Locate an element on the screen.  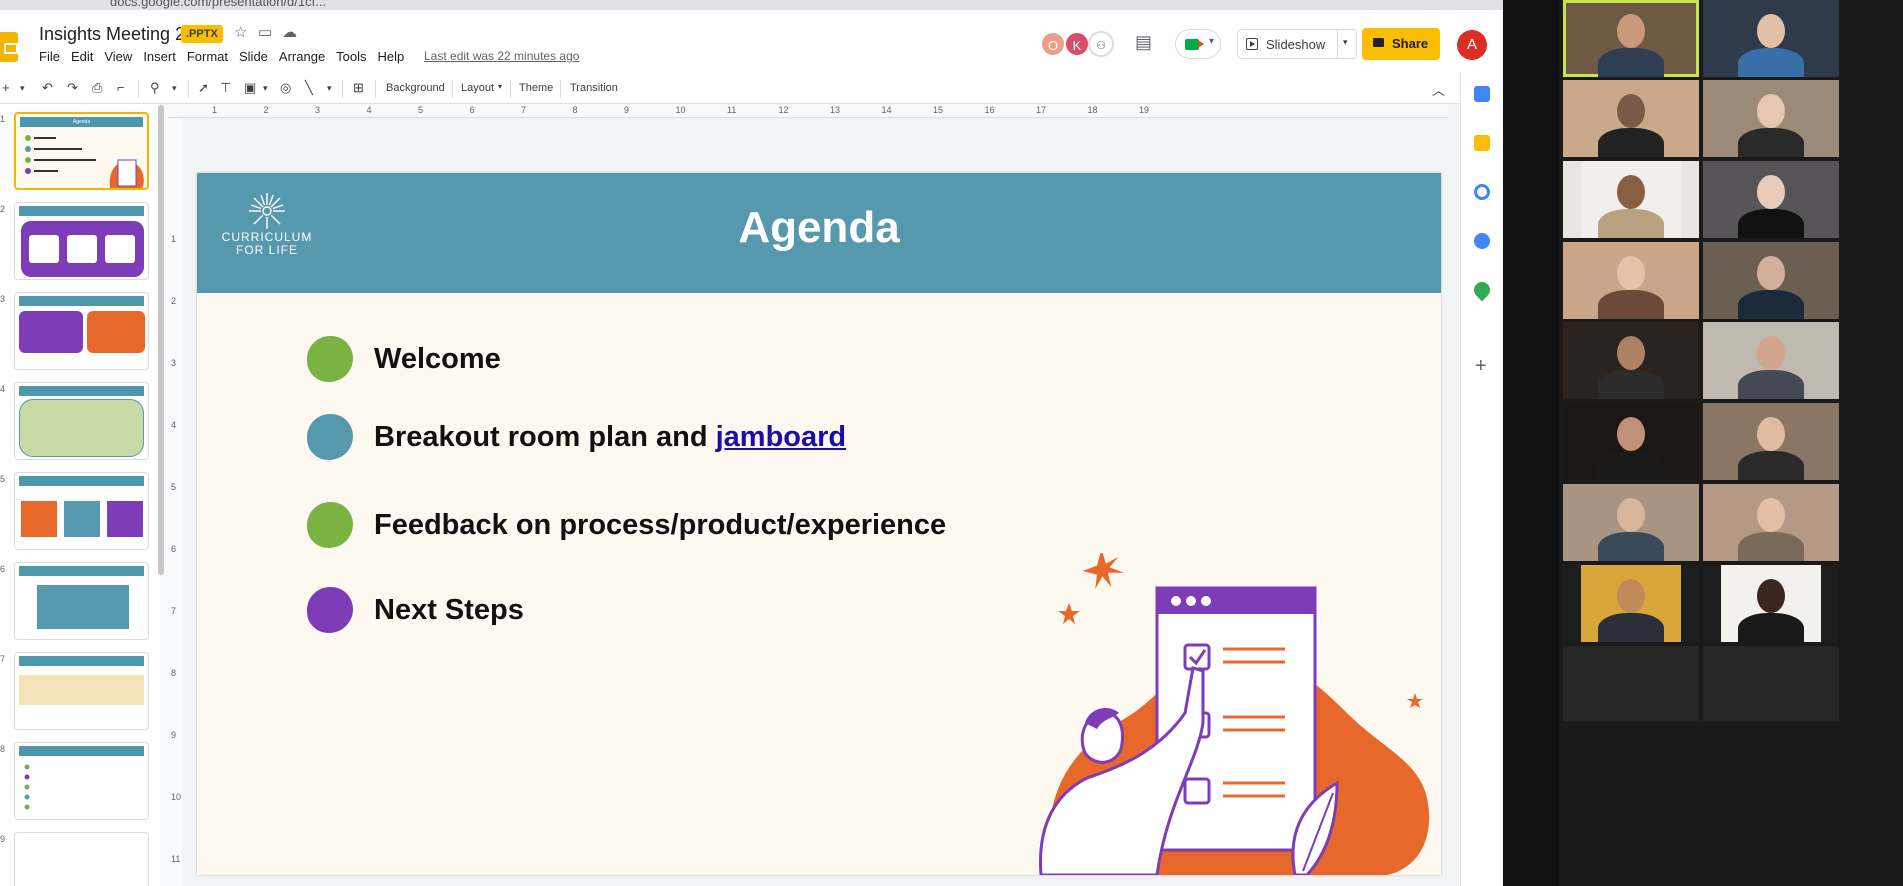
cloud-status-icon: ☁ is located at coordinates (289, 32).